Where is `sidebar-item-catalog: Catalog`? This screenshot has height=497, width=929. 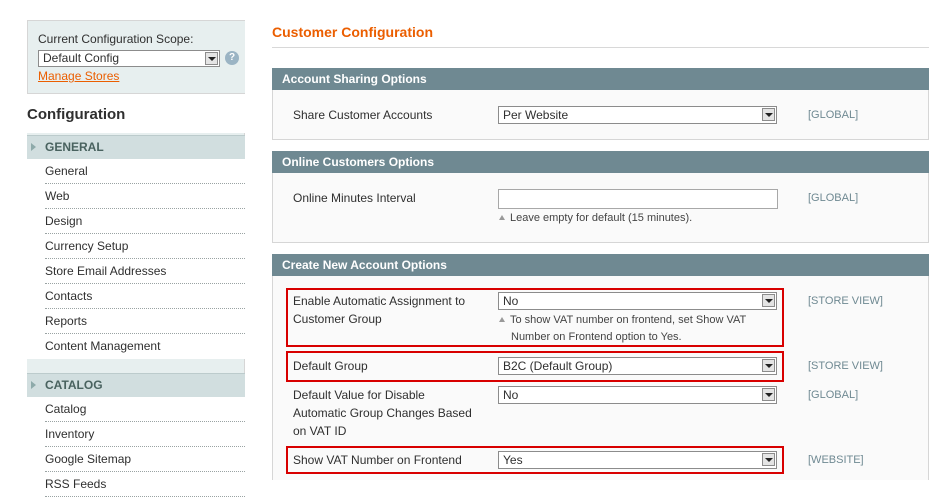 sidebar-item-catalog: Catalog is located at coordinates (145, 409).